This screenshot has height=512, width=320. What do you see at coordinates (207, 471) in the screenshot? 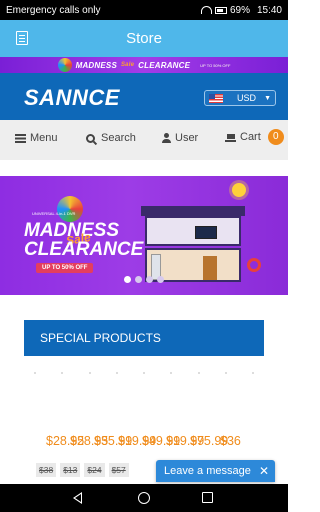
I see `leave-message-label: Leave a message` at bounding box center [207, 471].